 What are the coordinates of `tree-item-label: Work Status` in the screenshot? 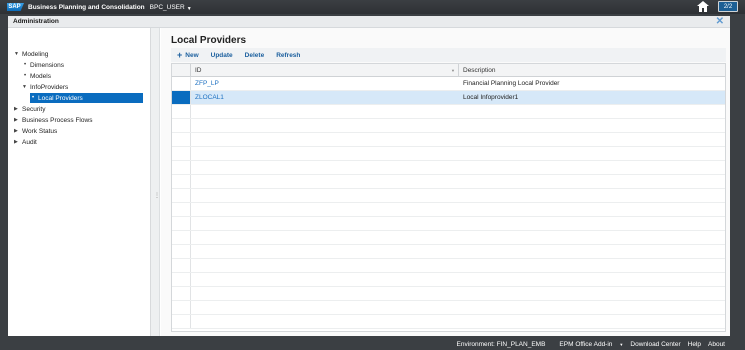 It's located at (40, 131).